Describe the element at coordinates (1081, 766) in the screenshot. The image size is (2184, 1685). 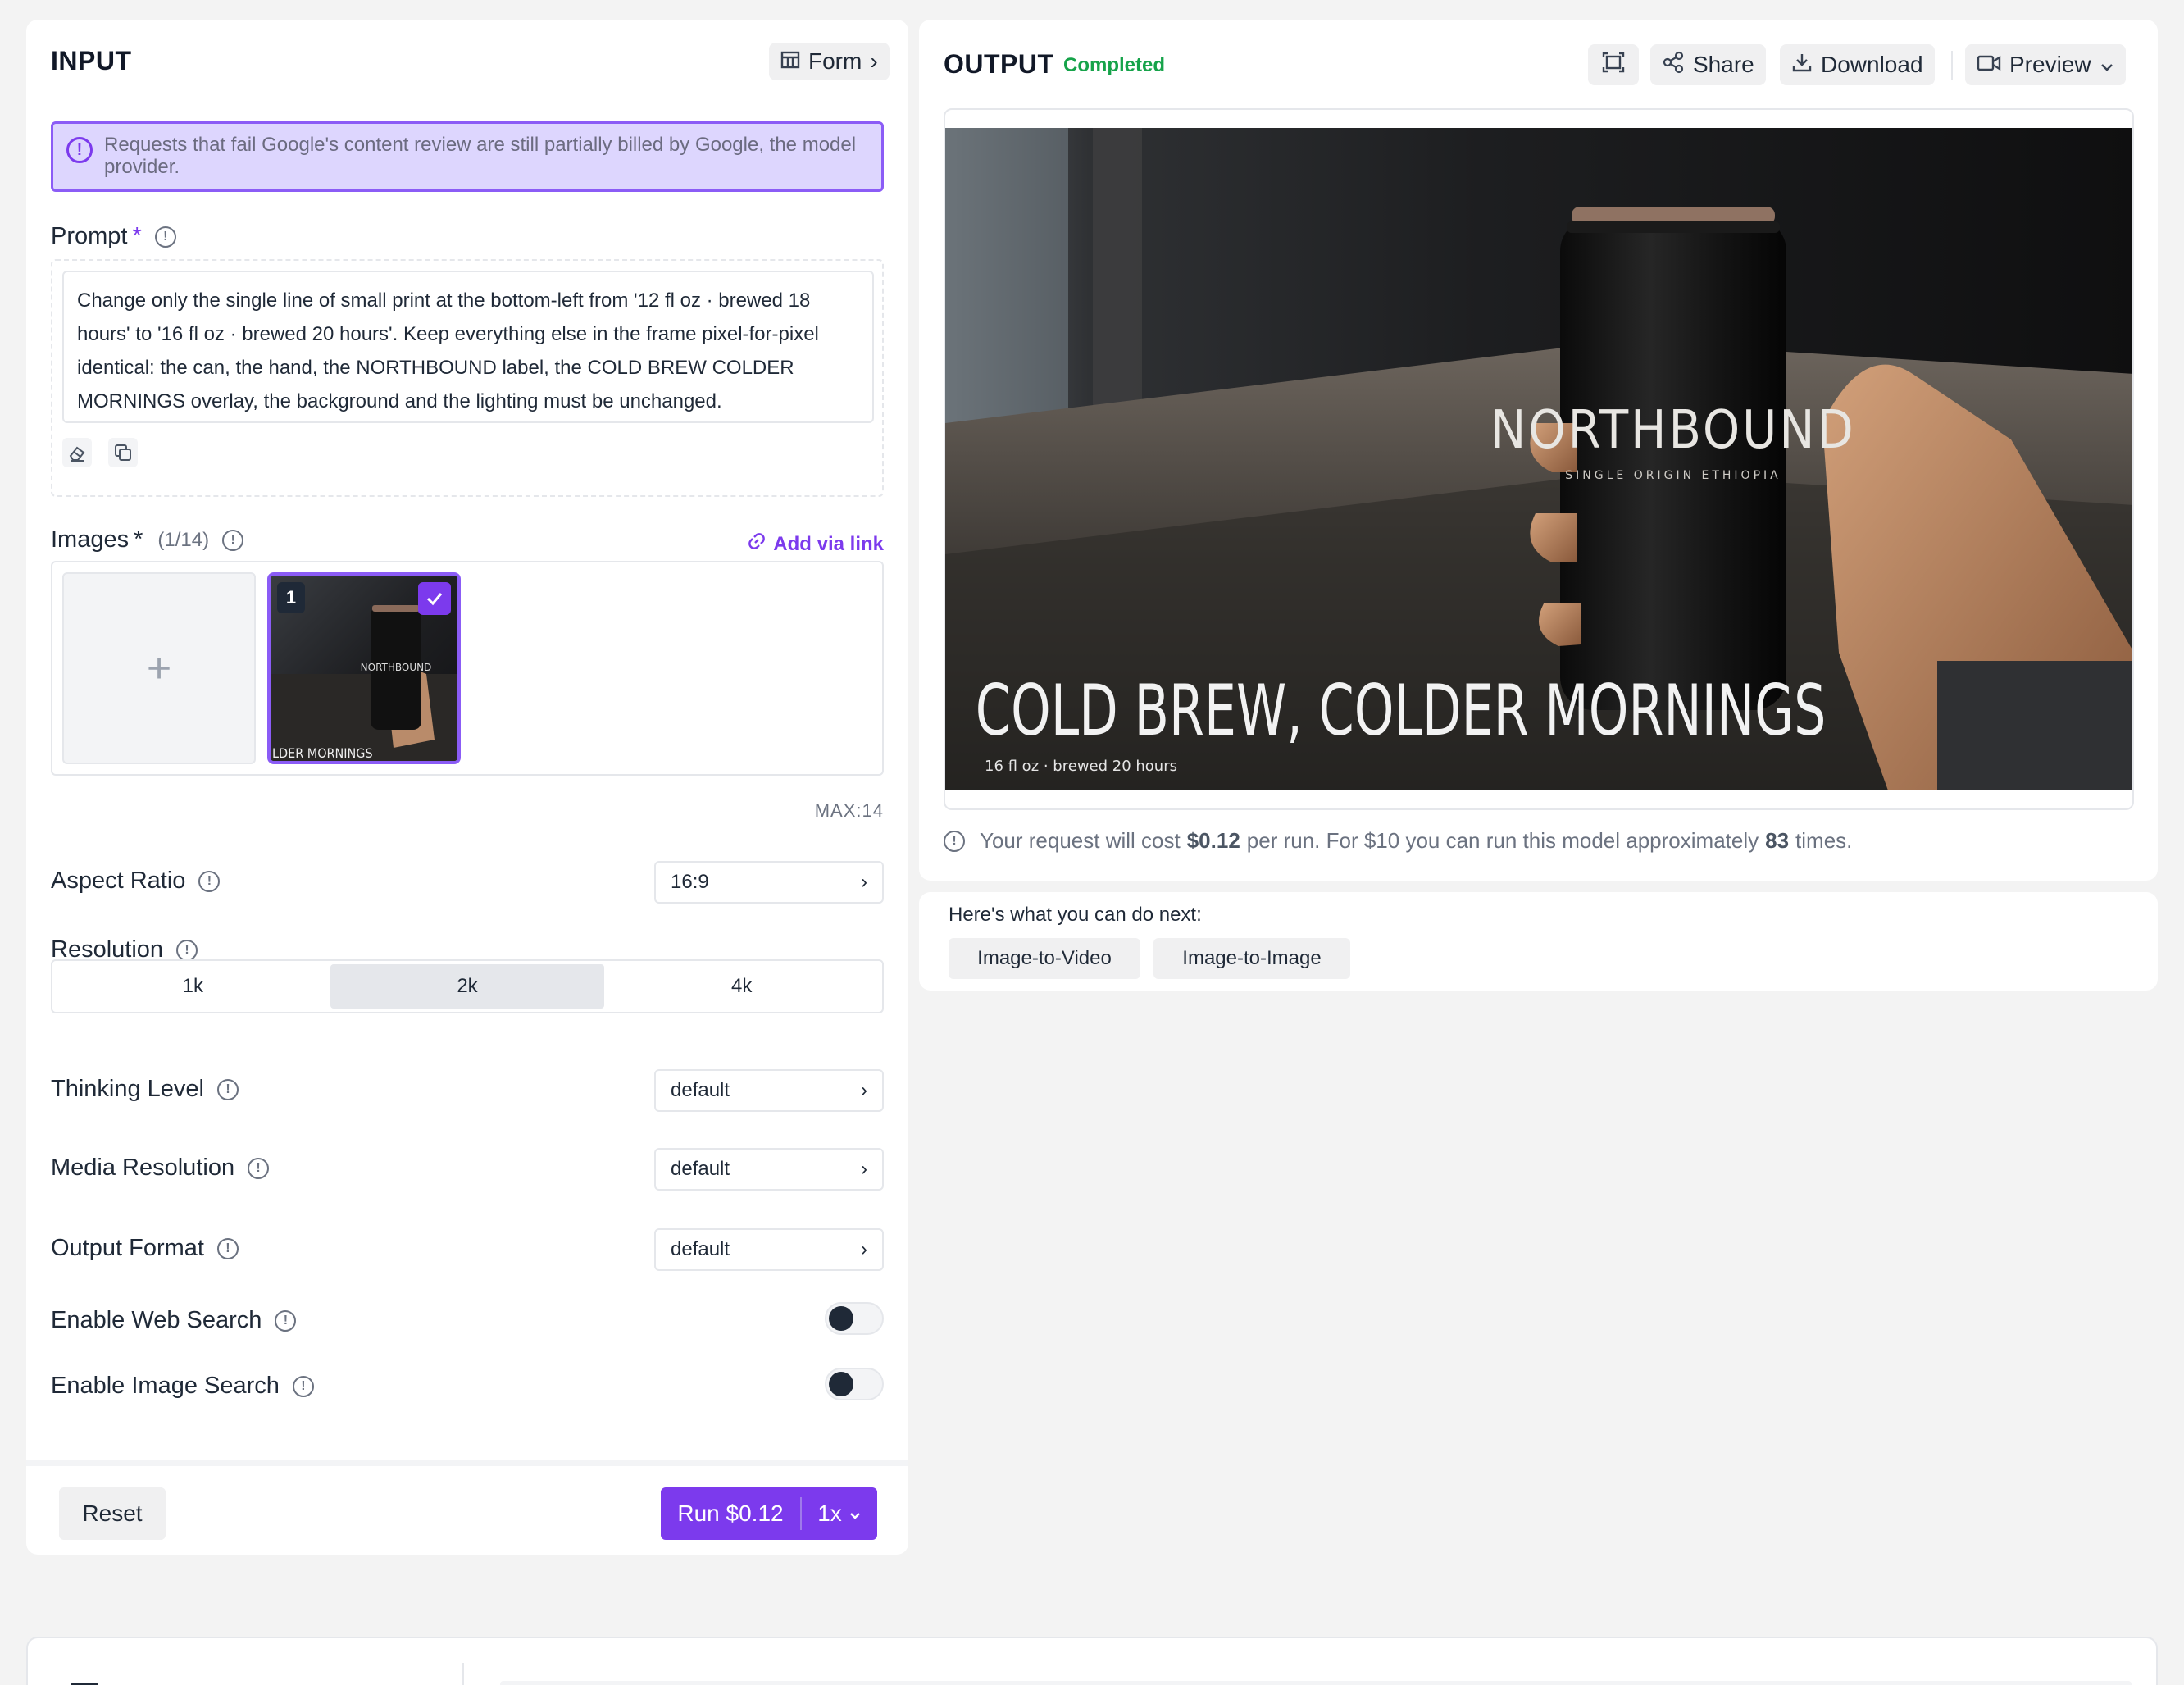
I see `small-print-text: 16 fl oz · brewed 20 hours` at that location.